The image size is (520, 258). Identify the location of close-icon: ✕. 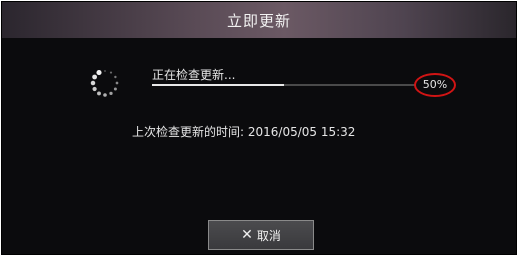
(247, 235).